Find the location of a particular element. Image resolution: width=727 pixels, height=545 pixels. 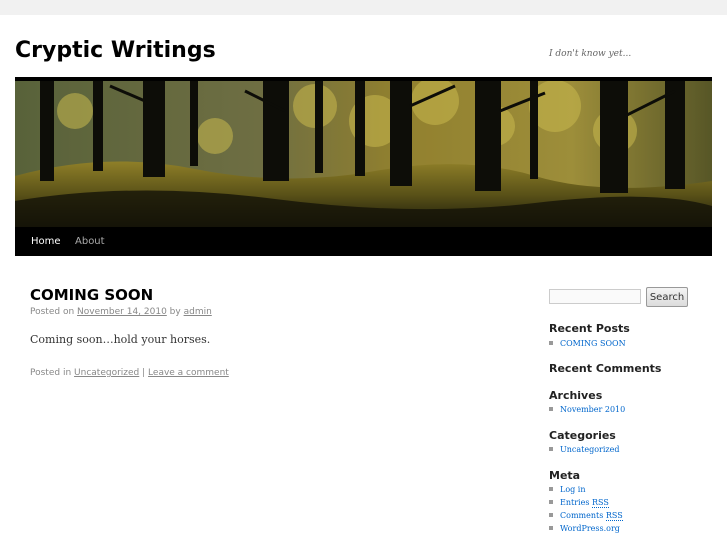

main-navigation: Home About is located at coordinates (363, 241).